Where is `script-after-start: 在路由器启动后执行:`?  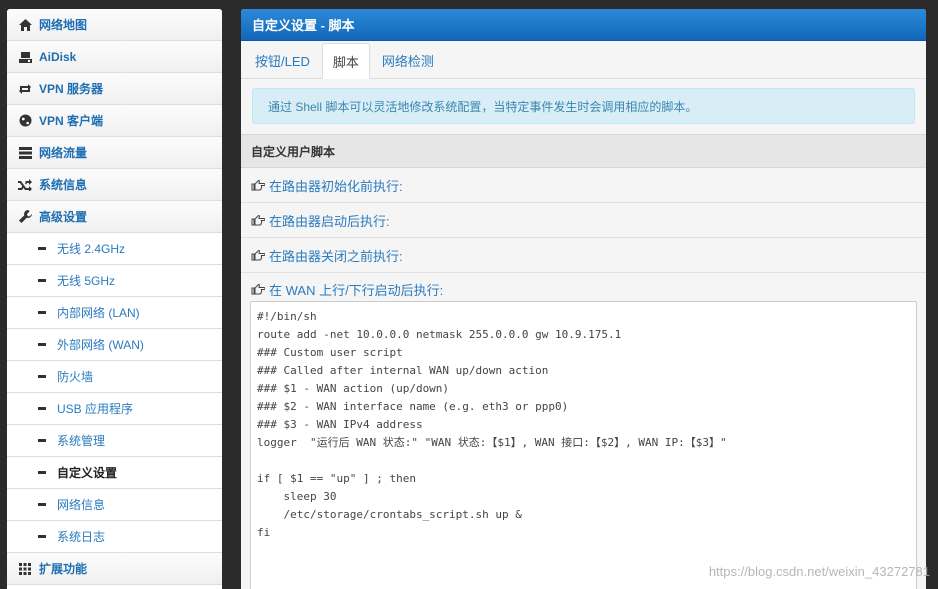 script-after-start: 在路由器启动后执行: is located at coordinates (583, 220).